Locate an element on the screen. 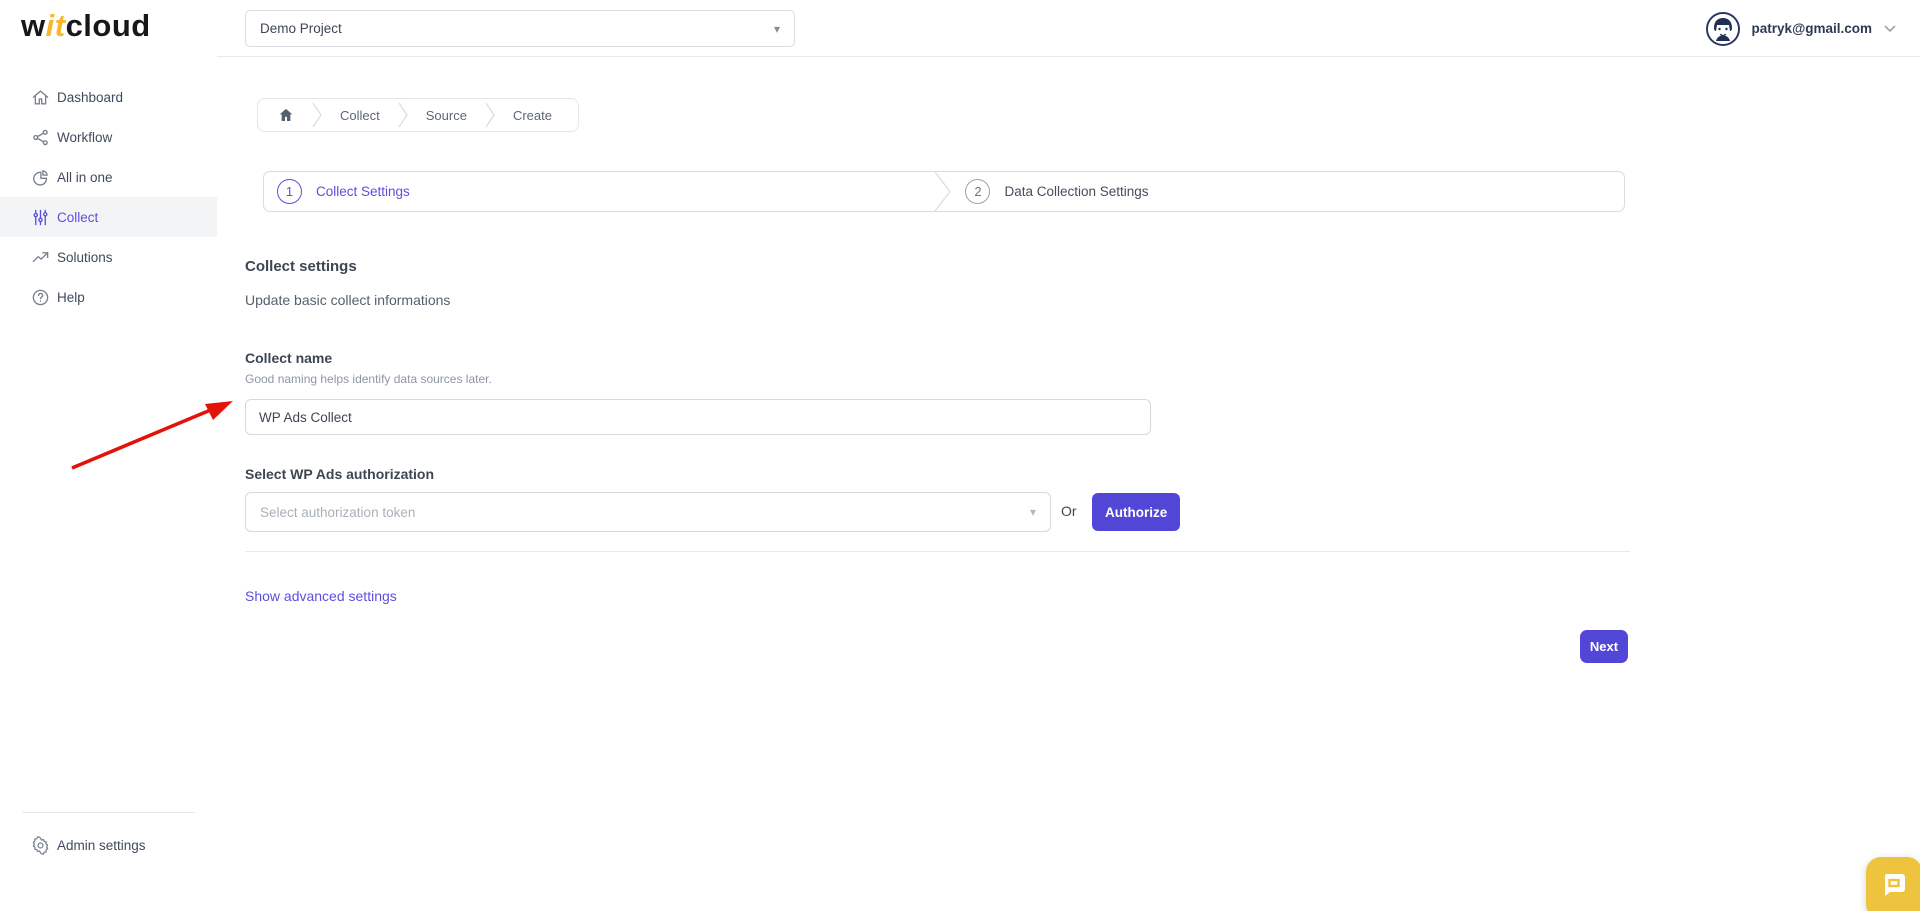 The image size is (1920, 911). step-data-collection-settings: 2 Data Collection Settings is located at coordinates (1288, 191).